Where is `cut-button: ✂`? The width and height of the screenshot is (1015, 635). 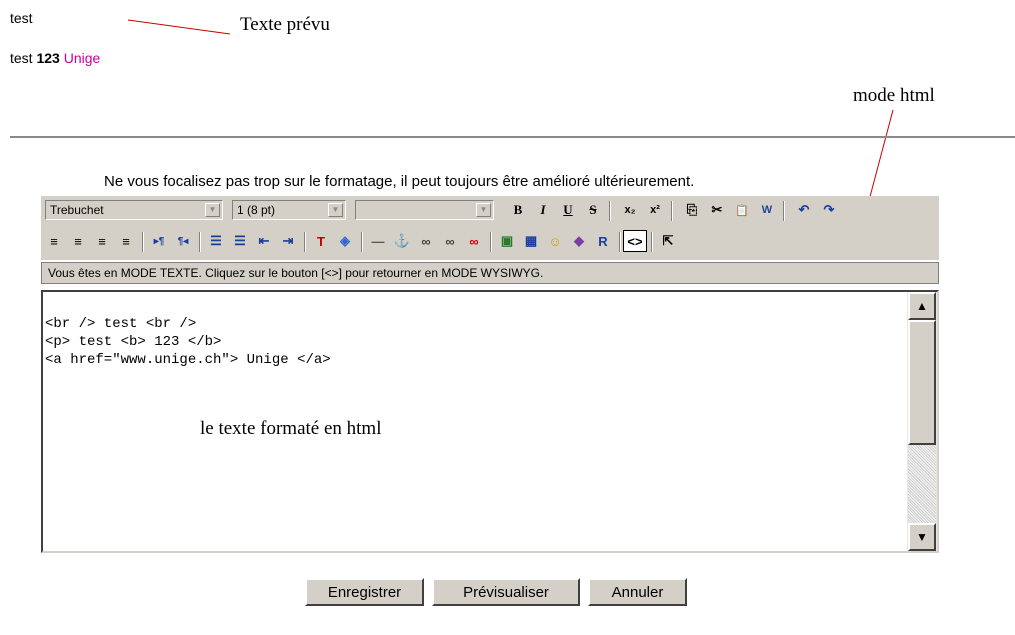
cut-button: ✂ is located at coordinates (717, 210).